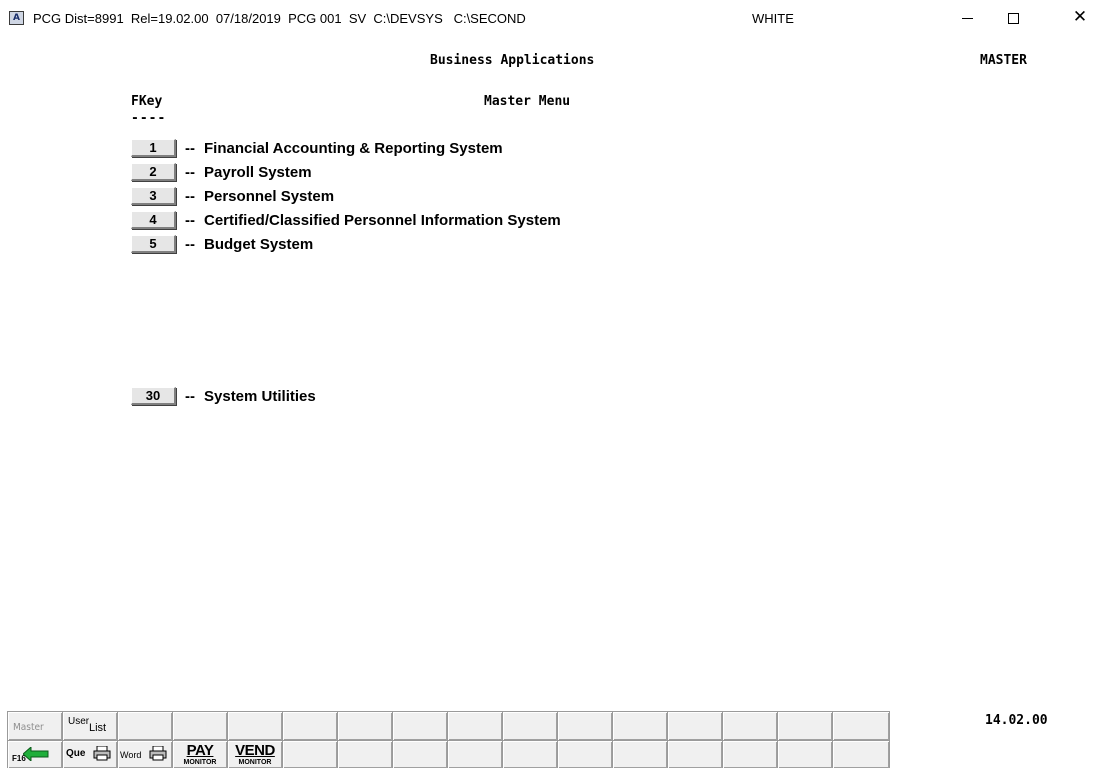 Image resolution: width=1103 pixels, height=768 pixels. I want to click on que-label: Que, so click(76, 753).